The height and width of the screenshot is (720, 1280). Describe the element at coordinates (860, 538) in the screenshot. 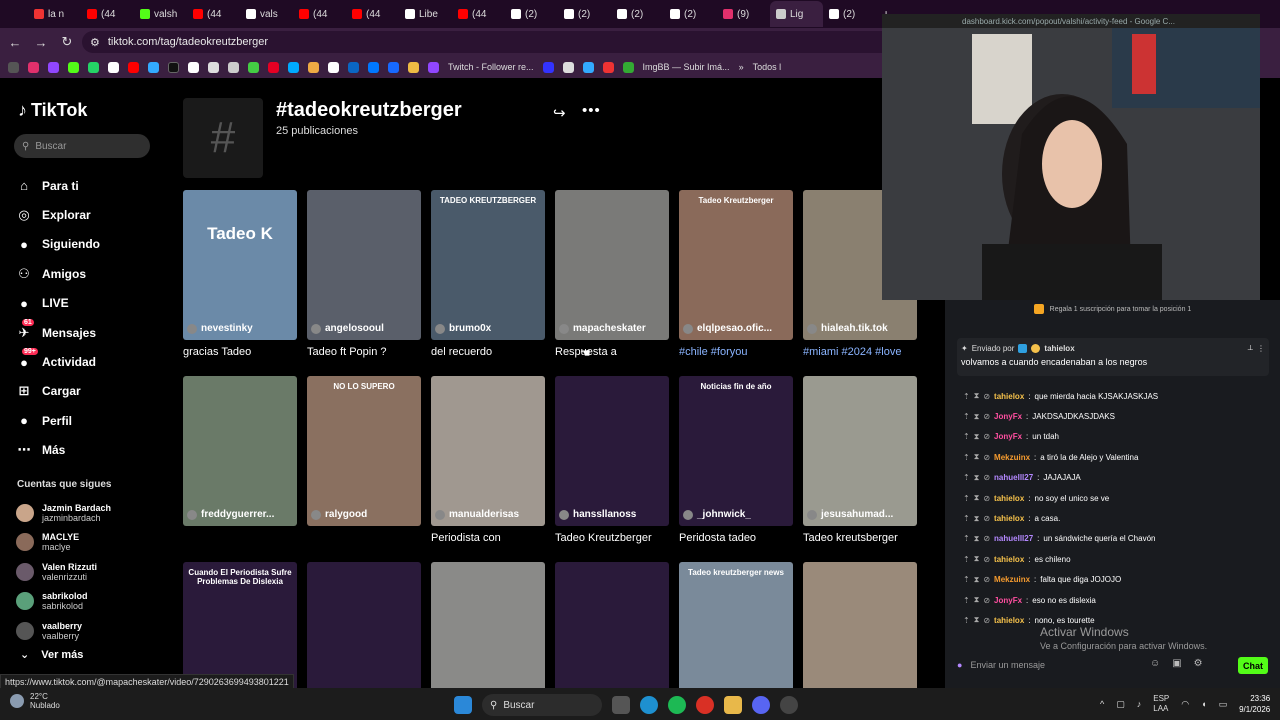

I see `video-caption: Tadeo kreutsberger` at that location.